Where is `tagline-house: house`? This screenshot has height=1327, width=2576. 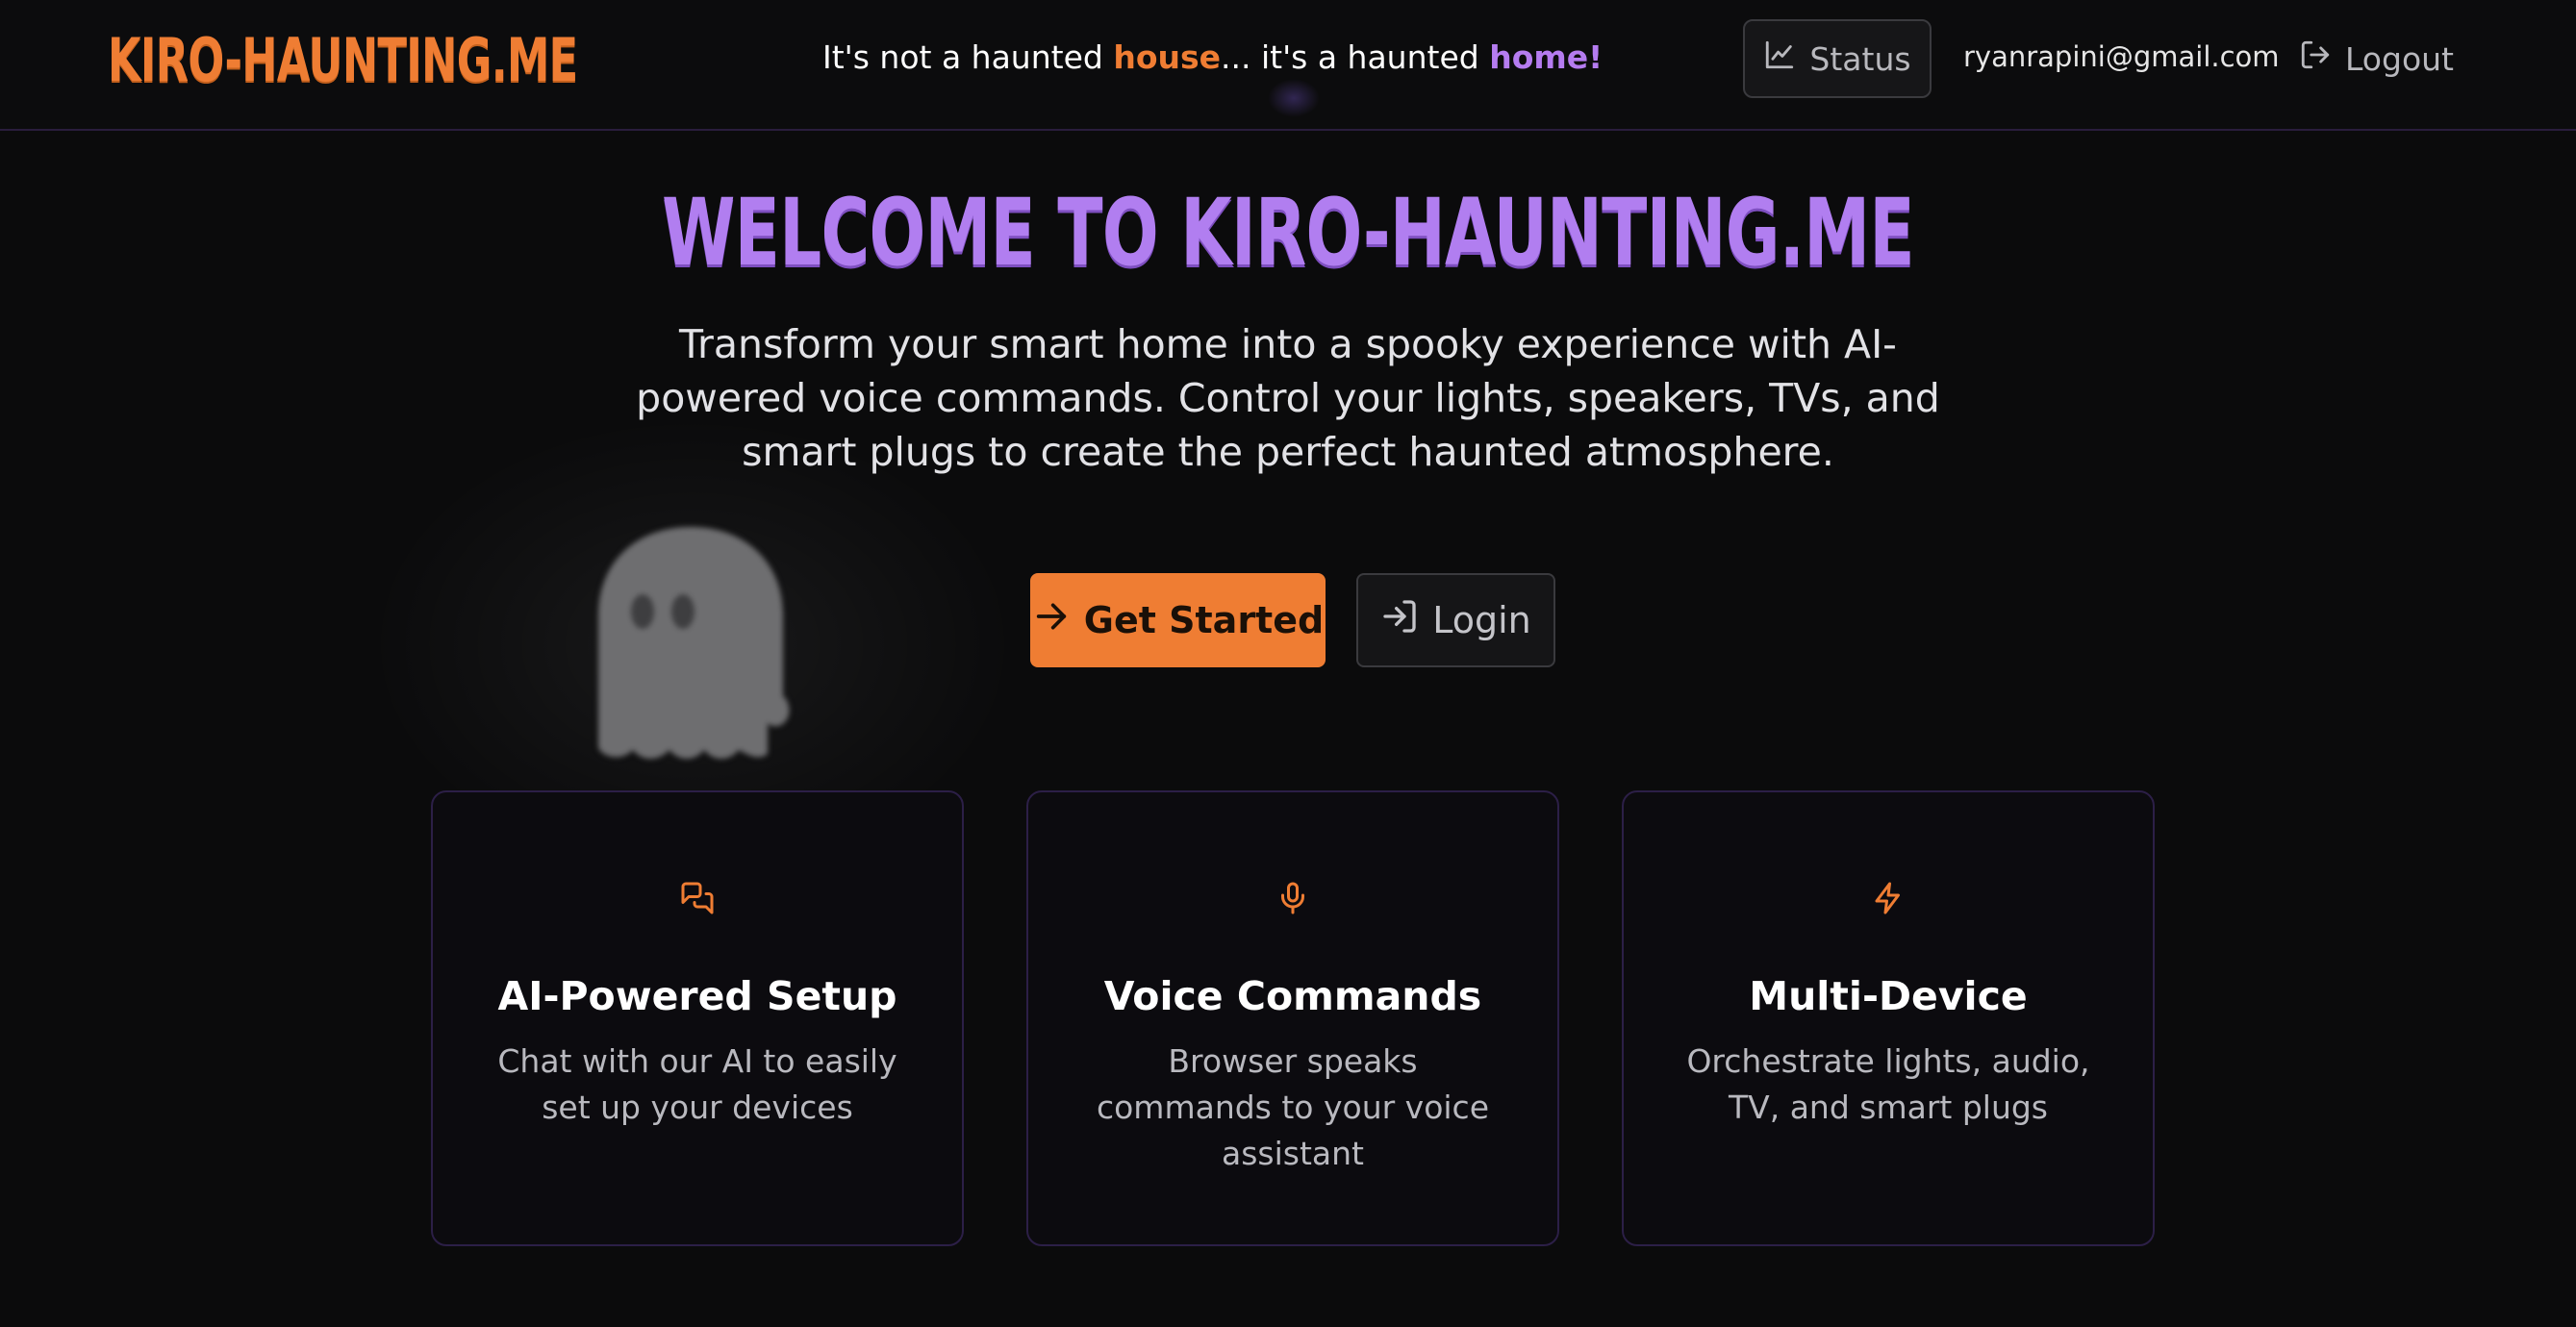
tagline-house: house is located at coordinates (1167, 57).